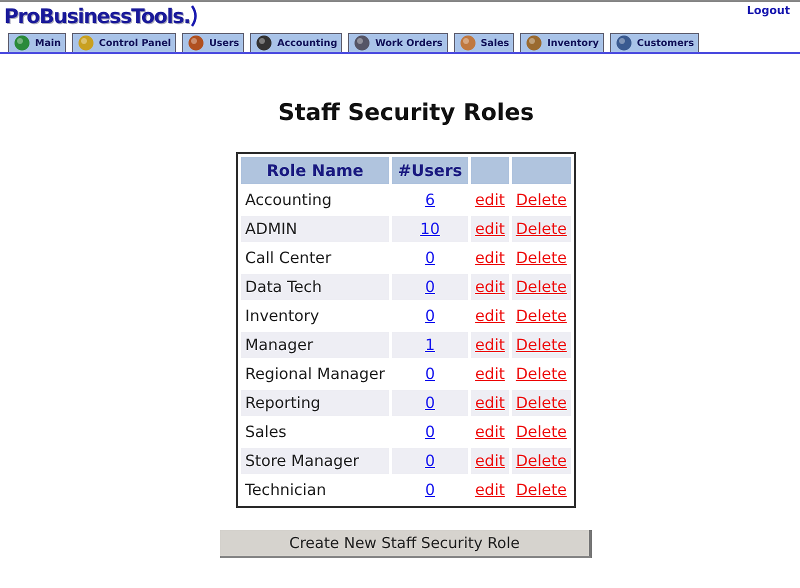  Describe the element at coordinates (124, 42) in the screenshot. I see `nav-tab: Control Panel` at that location.